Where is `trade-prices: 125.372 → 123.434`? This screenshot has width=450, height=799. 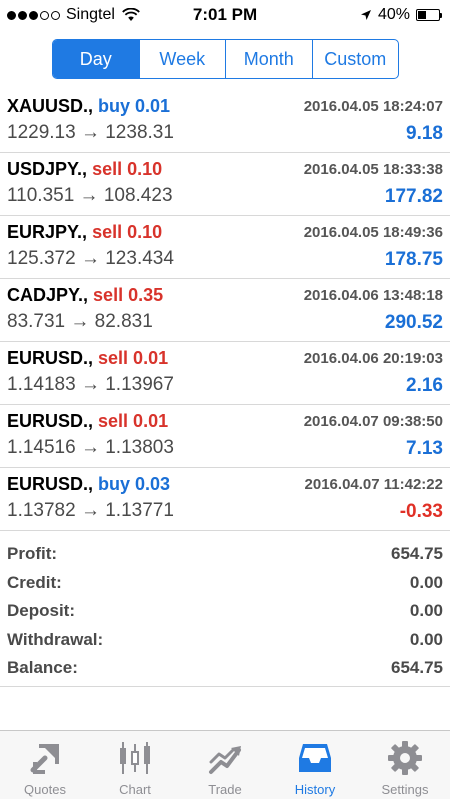
trade-prices: 125.372 → 123.434 is located at coordinates (90, 258).